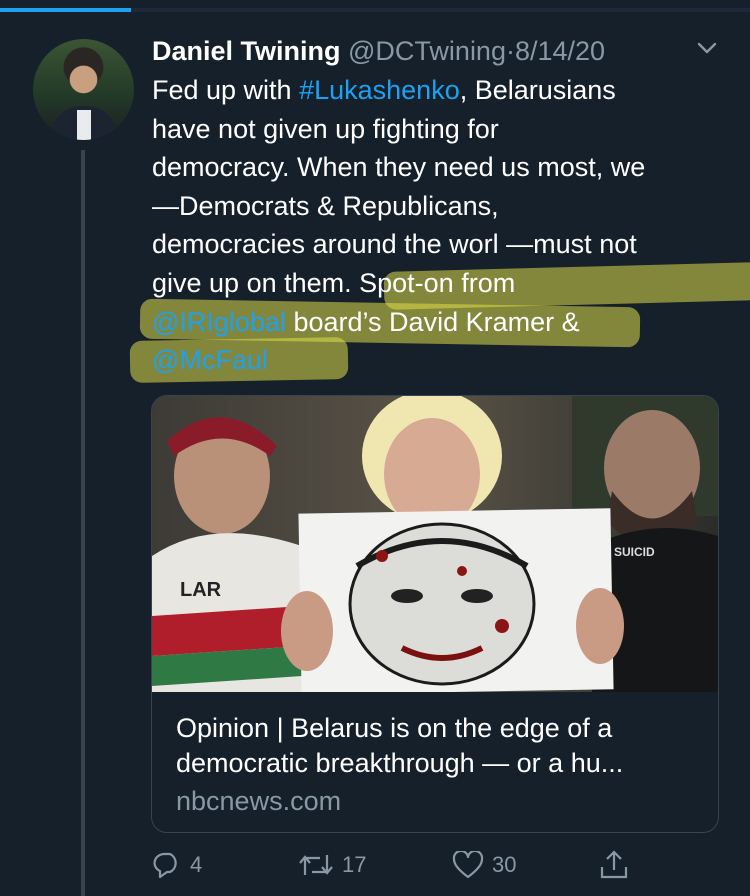 The image size is (750, 896). What do you see at coordinates (634, 552) in the screenshot?
I see `shirt-text: SUICID` at bounding box center [634, 552].